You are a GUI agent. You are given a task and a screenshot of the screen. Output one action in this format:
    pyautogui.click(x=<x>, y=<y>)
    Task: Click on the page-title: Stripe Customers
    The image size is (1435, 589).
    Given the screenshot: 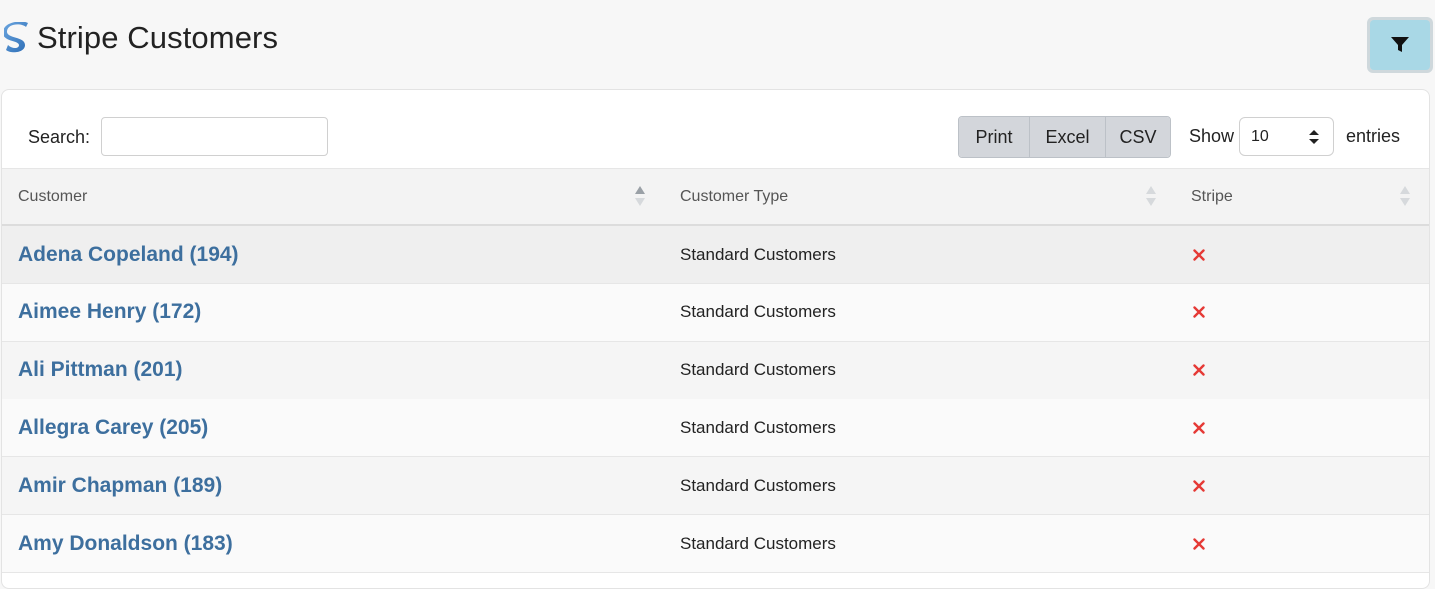 What is the action you would take?
    pyautogui.click(x=158, y=37)
    